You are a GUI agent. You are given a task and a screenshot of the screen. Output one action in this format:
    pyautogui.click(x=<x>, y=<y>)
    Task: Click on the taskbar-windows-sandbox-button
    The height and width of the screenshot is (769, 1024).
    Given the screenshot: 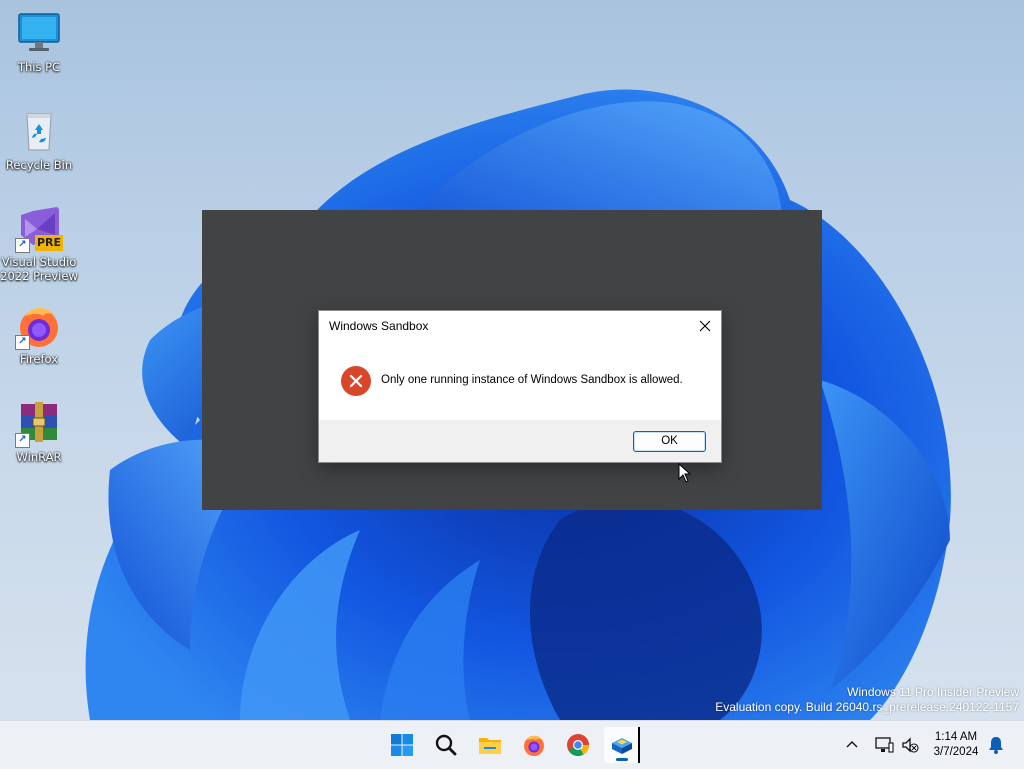 What is the action you would take?
    pyautogui.click(x=622, y=745)
    